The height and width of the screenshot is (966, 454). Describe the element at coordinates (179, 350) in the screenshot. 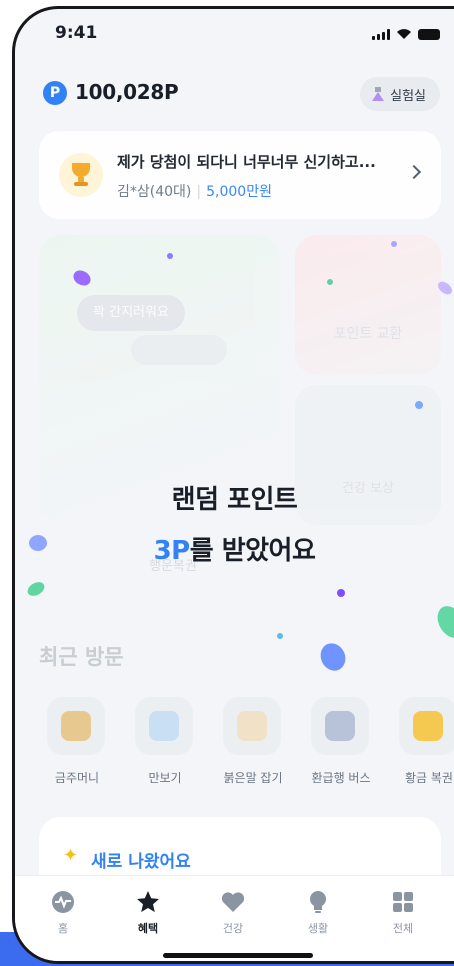

I see `sub-pill` at that location.